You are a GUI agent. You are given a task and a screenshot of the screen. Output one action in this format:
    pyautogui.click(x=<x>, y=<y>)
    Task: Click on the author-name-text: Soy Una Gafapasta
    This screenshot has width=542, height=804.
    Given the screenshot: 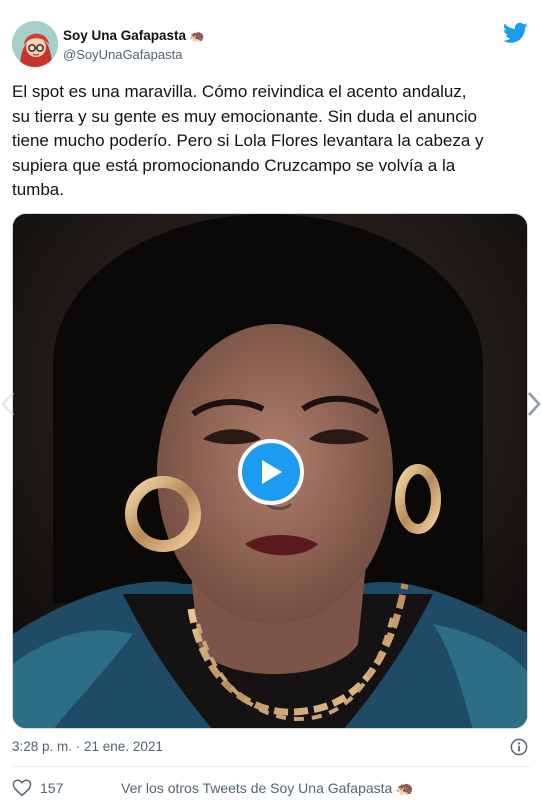 What is the action you would take?
    pyautogui.click(x=125, y=35)
    